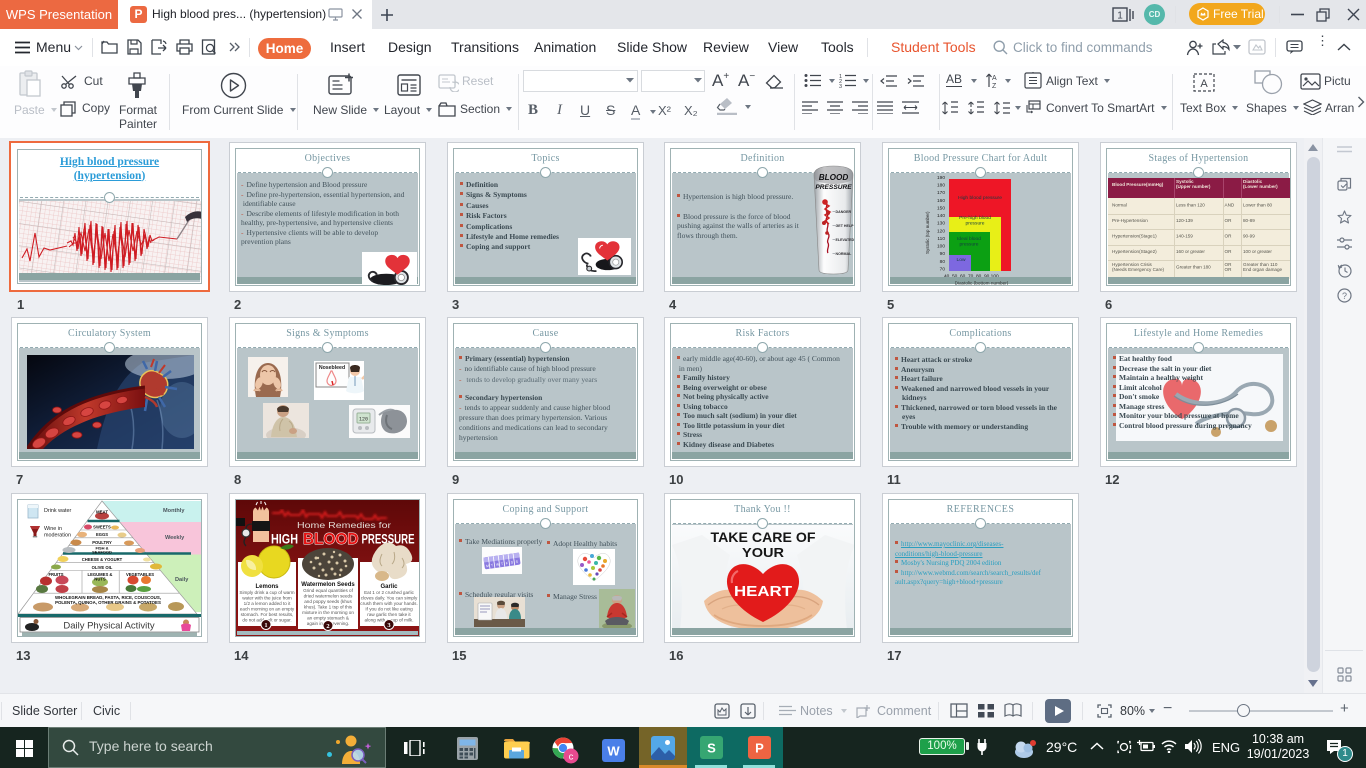 This screenshot has width=1366, height=768. I want to click on svg-text: ELEVATED, so click(845, 240).